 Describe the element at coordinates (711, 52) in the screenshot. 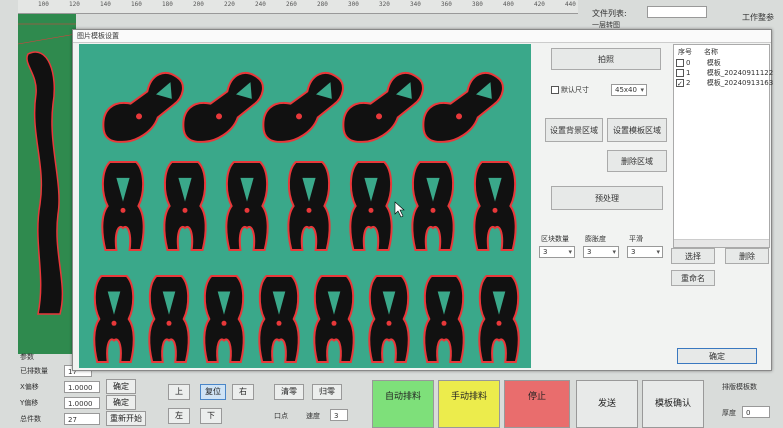

I see `list-header-name: 名称` at that location.